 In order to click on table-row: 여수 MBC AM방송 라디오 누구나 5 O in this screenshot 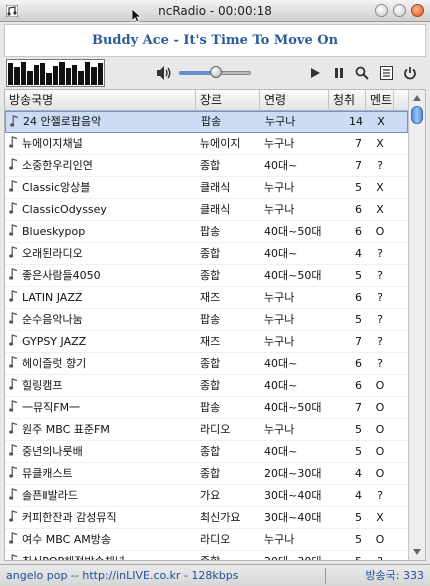, I will do `click(206, 540)`.